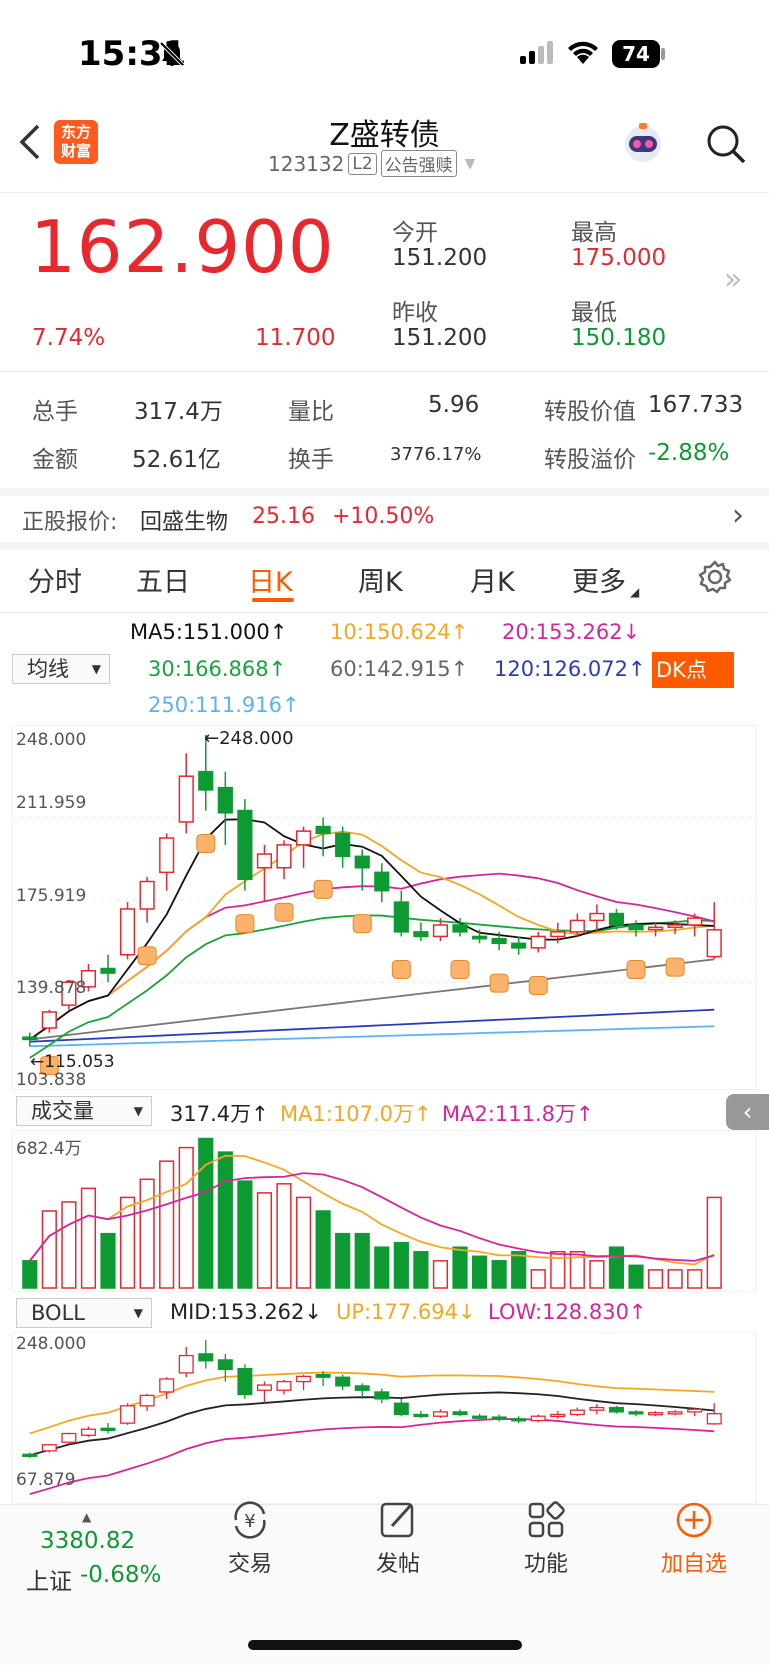 This screenshot has width=769, height=1665. What do you see at coordinates (619, 258) in the screenshot?
I see `high-value: 175.000` at bounding box center [619, 258].